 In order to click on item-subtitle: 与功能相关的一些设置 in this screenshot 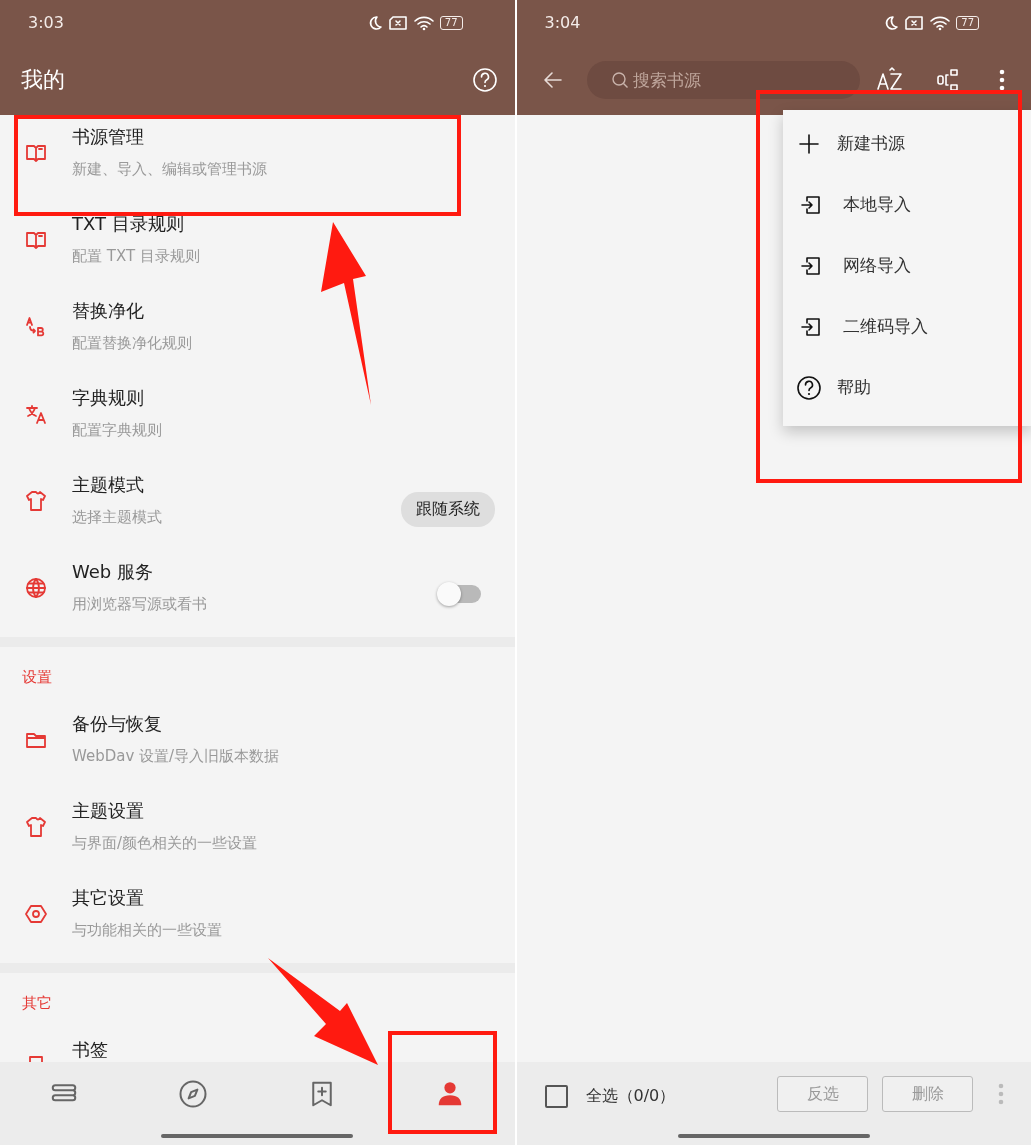, I will do `click(147, 930)`.